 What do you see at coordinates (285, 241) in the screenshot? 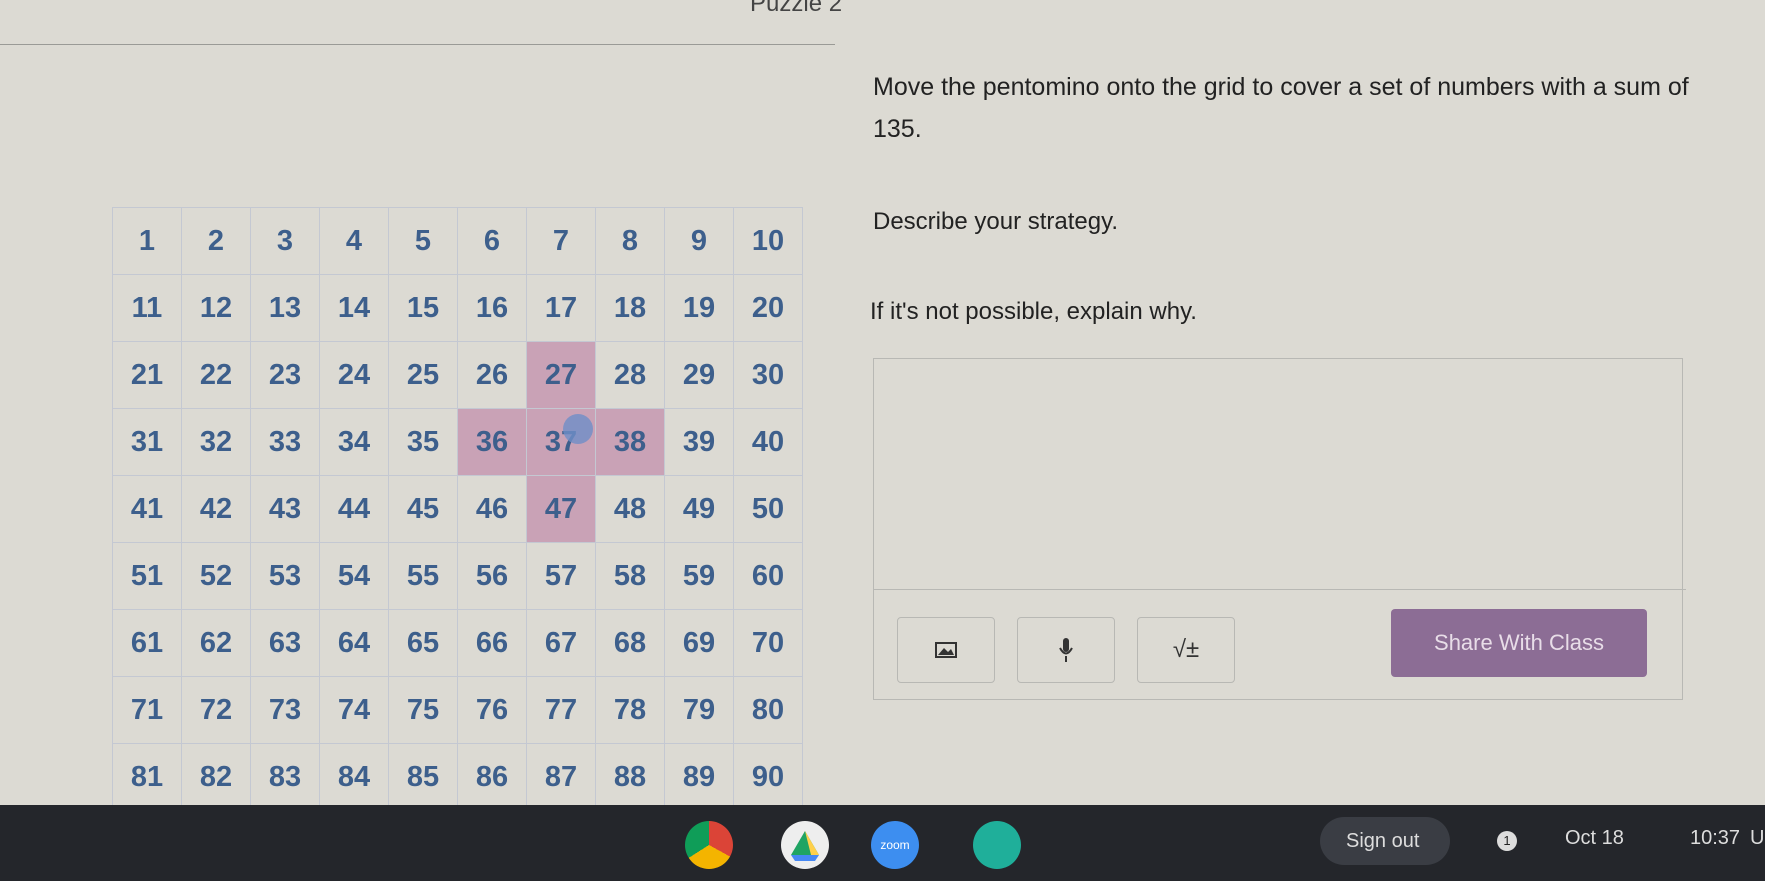
I see `grid-cell: 3` at bounding box center [285, 241].